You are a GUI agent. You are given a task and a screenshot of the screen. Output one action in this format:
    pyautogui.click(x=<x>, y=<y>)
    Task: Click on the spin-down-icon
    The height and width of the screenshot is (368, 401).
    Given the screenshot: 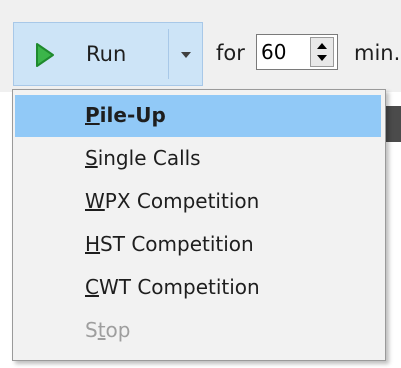 What is the action you would take?
    pyautogui.click(x=322, y=58)
    